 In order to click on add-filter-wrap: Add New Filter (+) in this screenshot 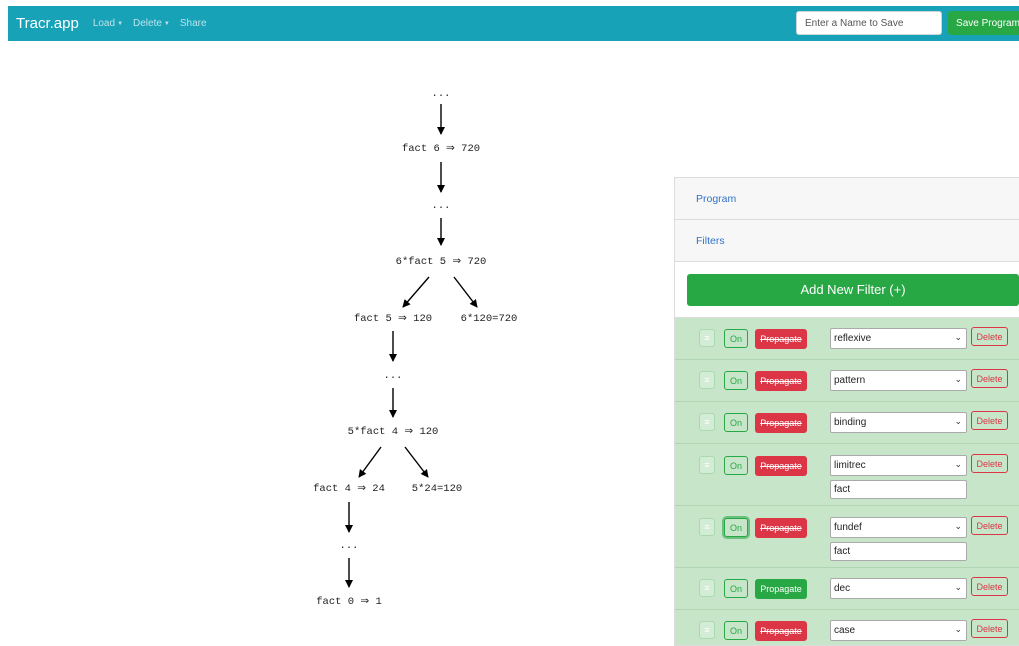, I will do `click(847, 290)`.